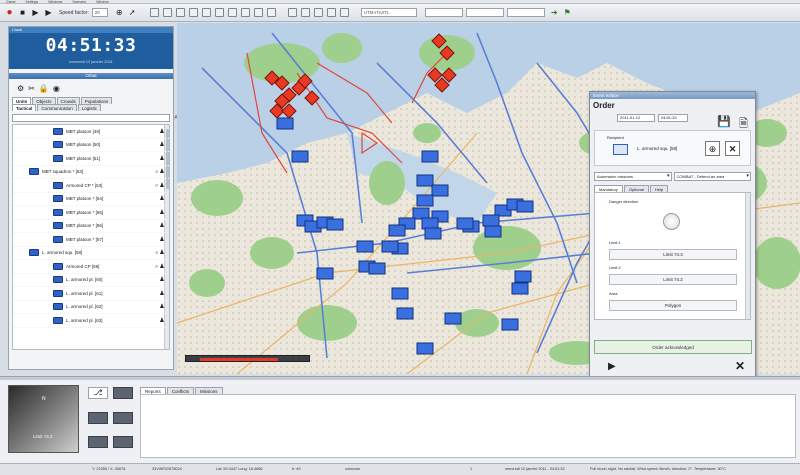 The width and height of the screenshot is (800, 475). Describe the element at coordinates (89, 107) in the screenshot. I see `tab-logistic: Logistic` at that location.